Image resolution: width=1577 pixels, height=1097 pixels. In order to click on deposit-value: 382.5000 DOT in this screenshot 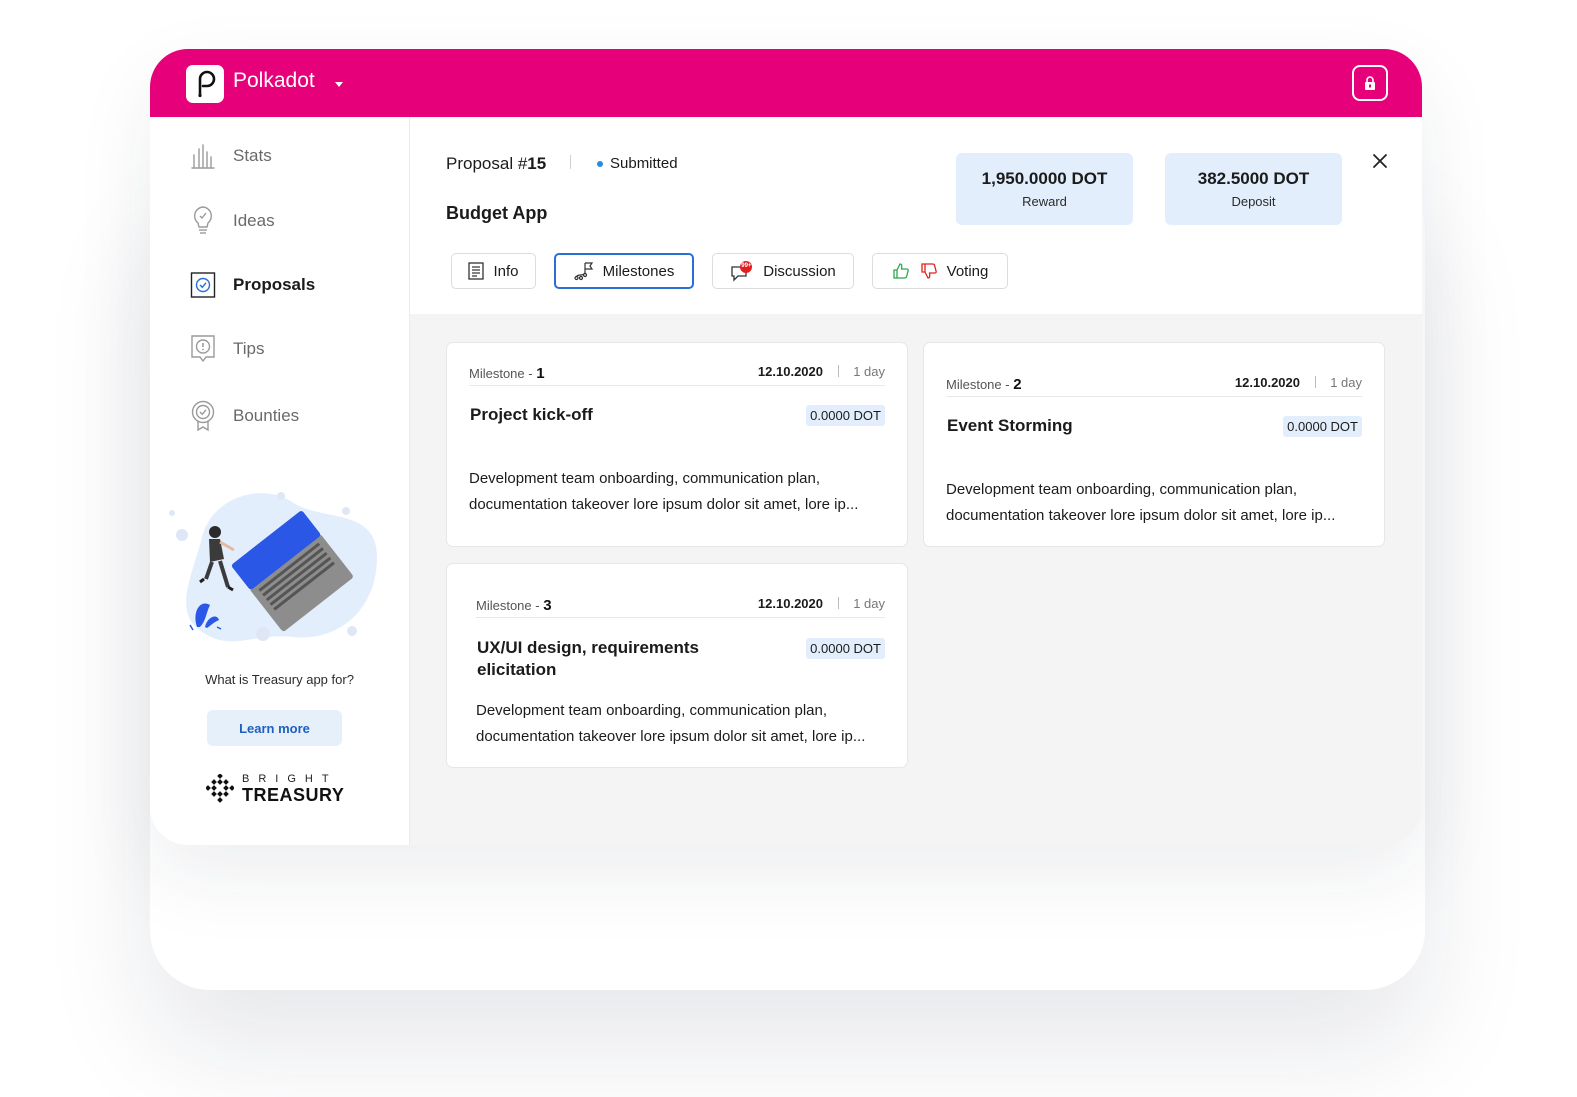, I will do `click(1253, 178)`.